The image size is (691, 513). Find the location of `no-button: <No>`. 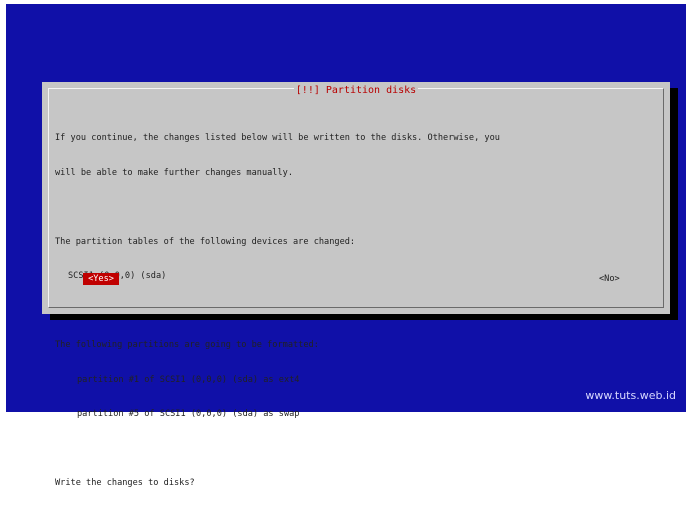

no-button: <No> is located at coordinates (609, 279).